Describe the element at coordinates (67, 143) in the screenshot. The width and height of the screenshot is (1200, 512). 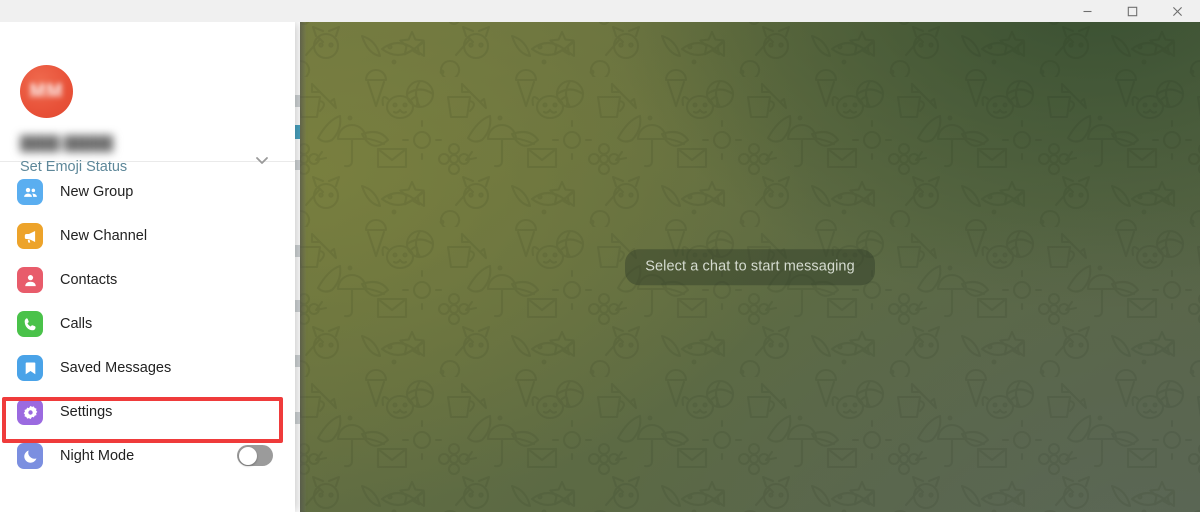
I see `account-name: ████ █████` at that location.